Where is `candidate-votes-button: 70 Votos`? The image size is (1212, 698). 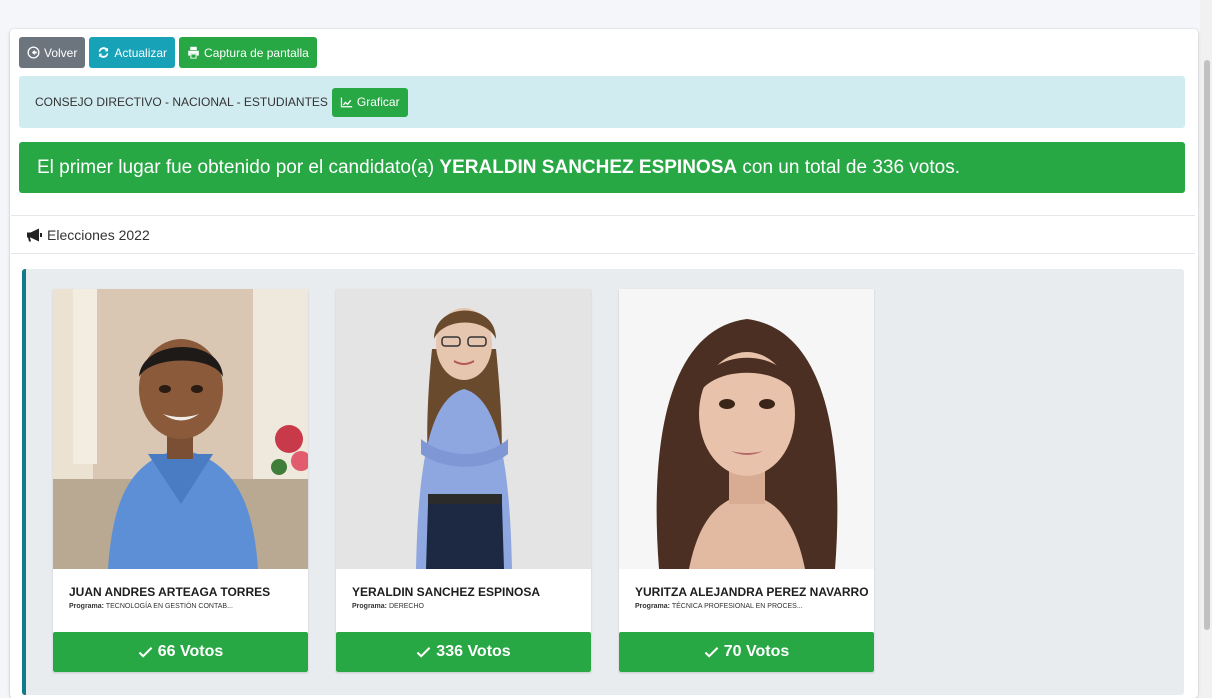 candidate-votes-button: 70 Votos is located at coordinates (746, 652).